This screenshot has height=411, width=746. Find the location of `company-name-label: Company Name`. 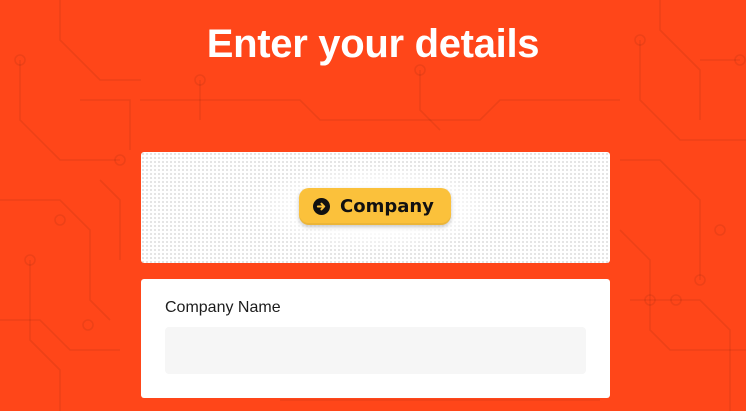

company-name-label: Company Name is located at coordinates (223, 307).